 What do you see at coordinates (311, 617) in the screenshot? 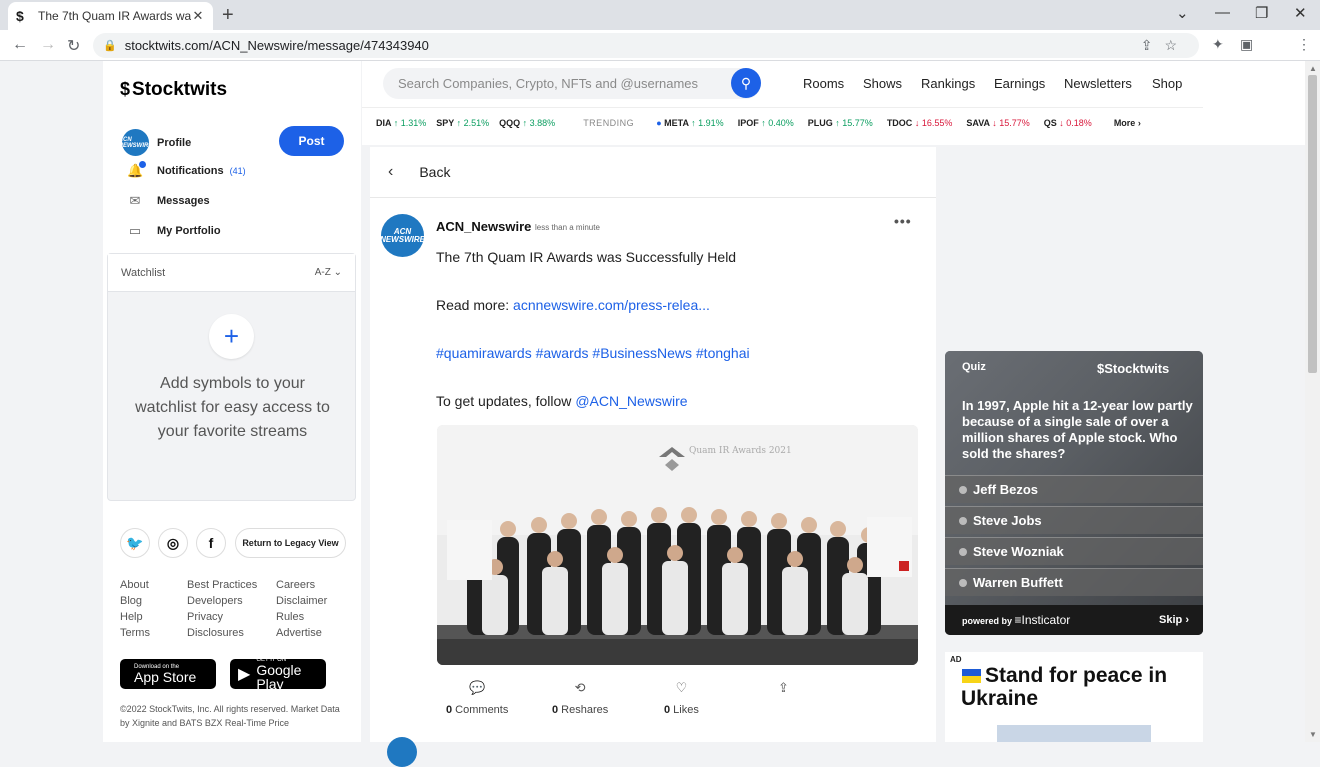
I see `footer-link: Rules` at bounding box center [311, 617].